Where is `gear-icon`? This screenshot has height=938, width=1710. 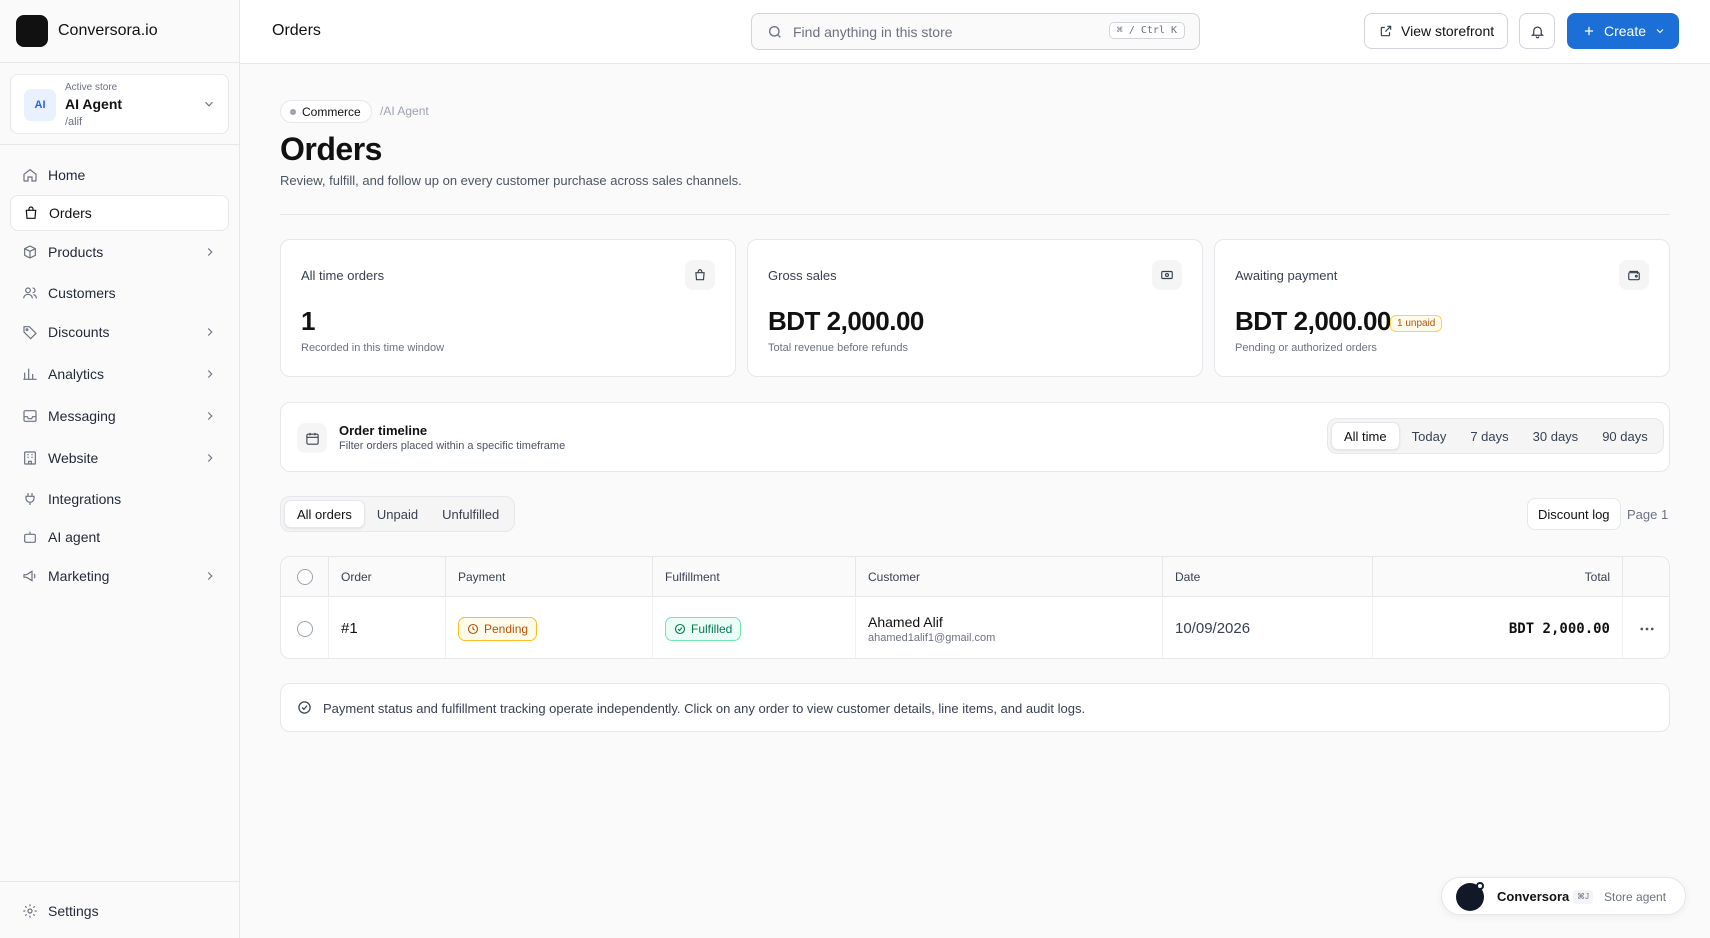 gear-icon is located at coordinates (30, 911).